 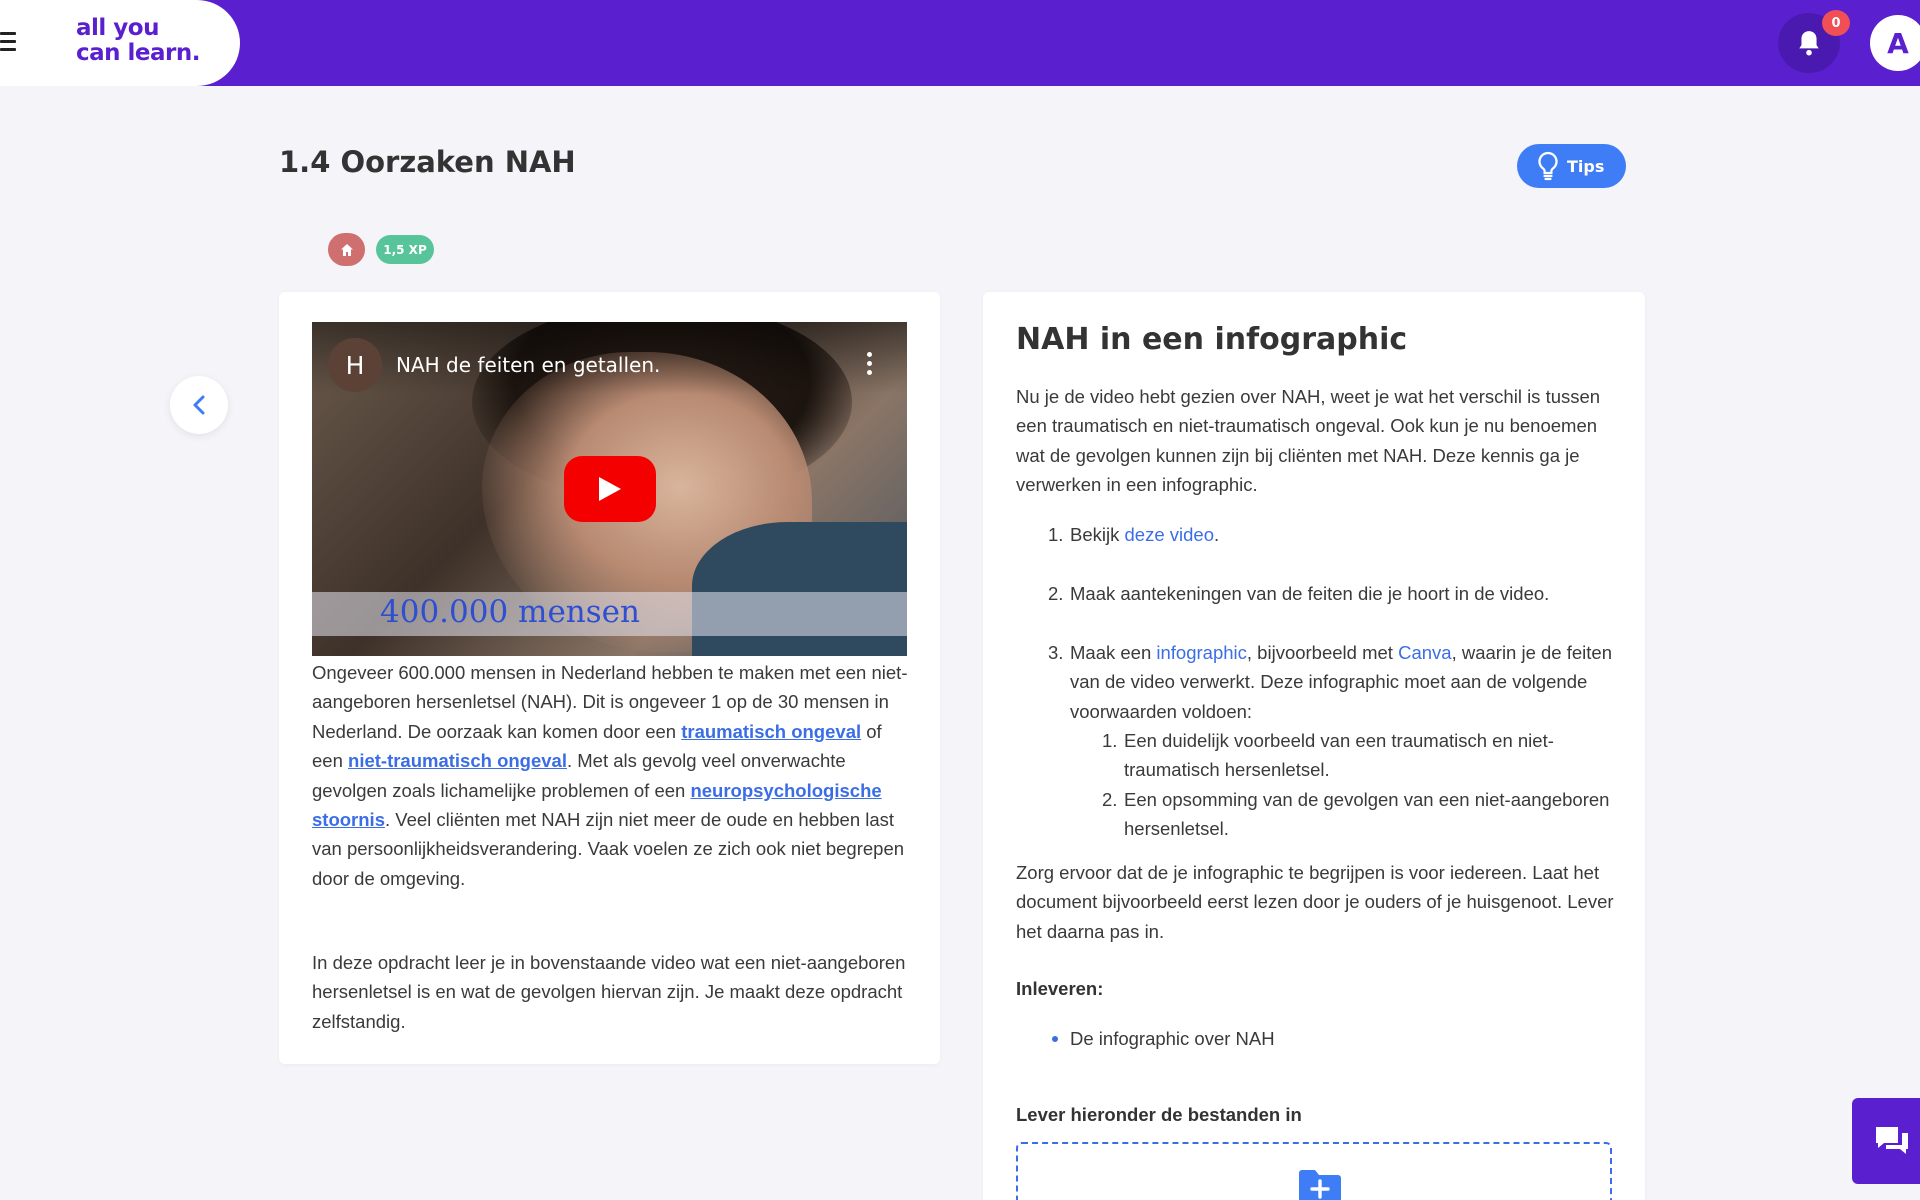 I want to click on logo-line-2: can learn., so click(x=138, y=53).